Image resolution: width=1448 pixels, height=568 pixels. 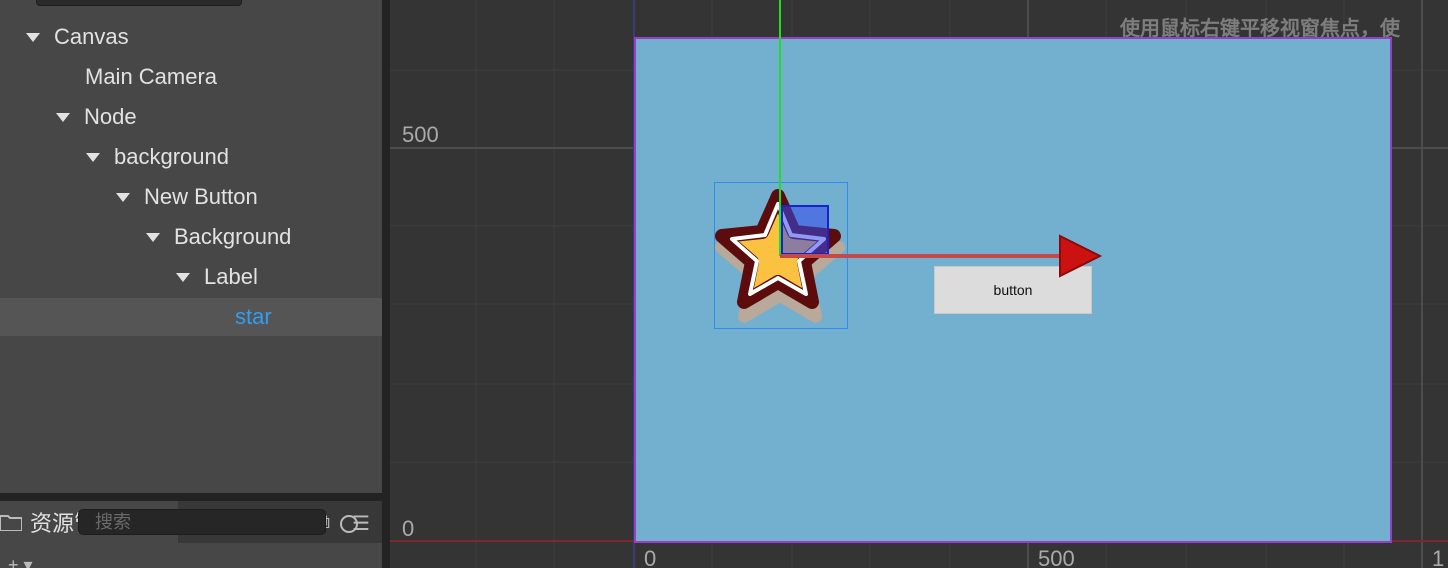 I want to click on tree-item-main-camera: Main Camera, so click(x=191, y=77).